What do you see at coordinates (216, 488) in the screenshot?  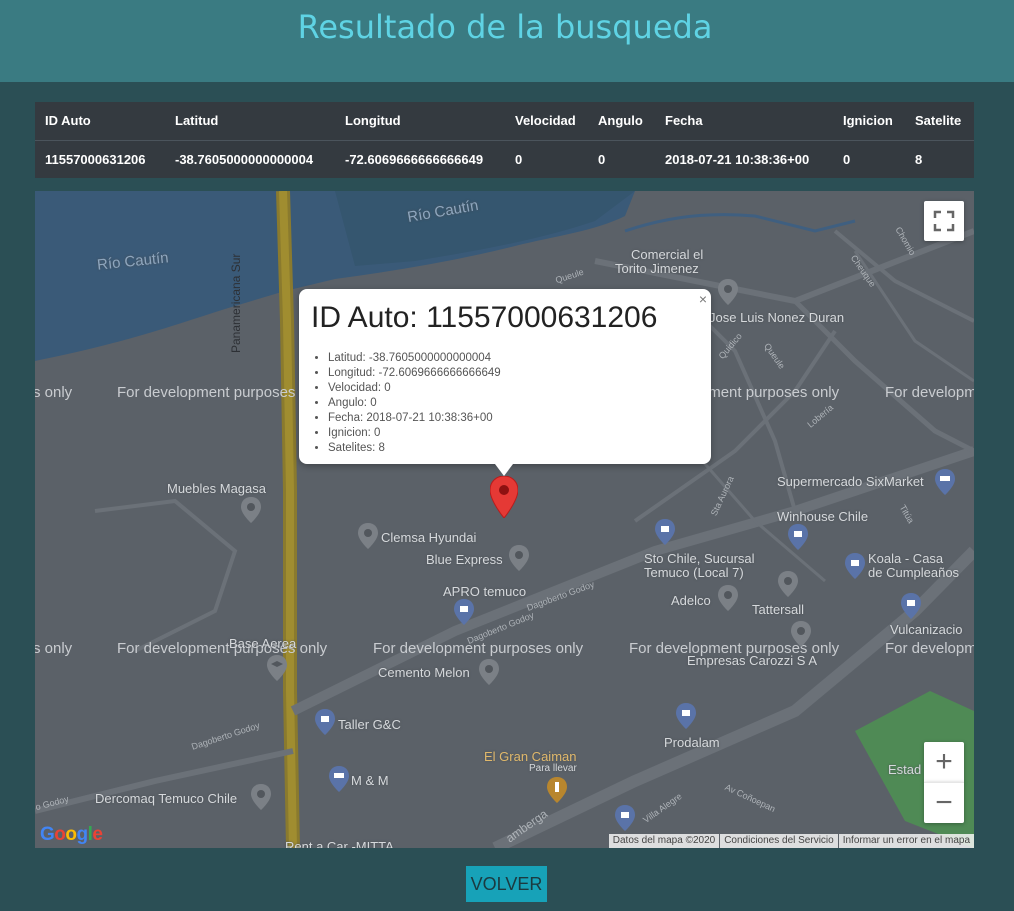 I see `place-label: Muebles Magasa` at bounding box center [216, 488].